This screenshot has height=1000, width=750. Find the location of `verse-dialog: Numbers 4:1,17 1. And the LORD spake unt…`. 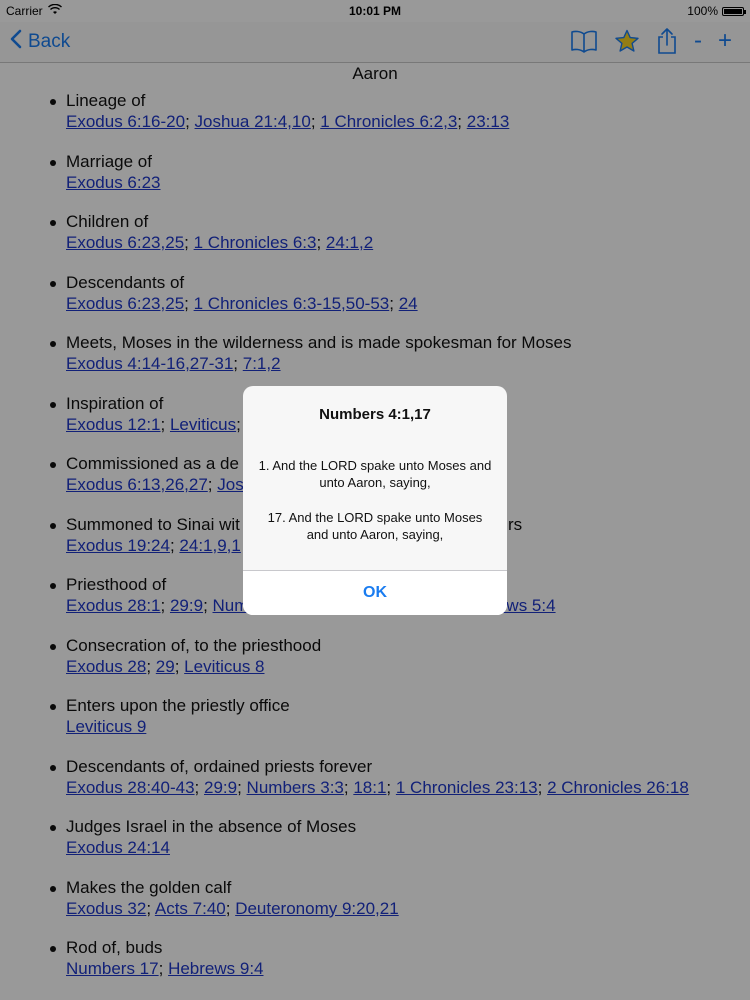

verse-dialog: Numbers 4:1,17 1. And the LORD spake unt… is located at coordinates (375, 500).